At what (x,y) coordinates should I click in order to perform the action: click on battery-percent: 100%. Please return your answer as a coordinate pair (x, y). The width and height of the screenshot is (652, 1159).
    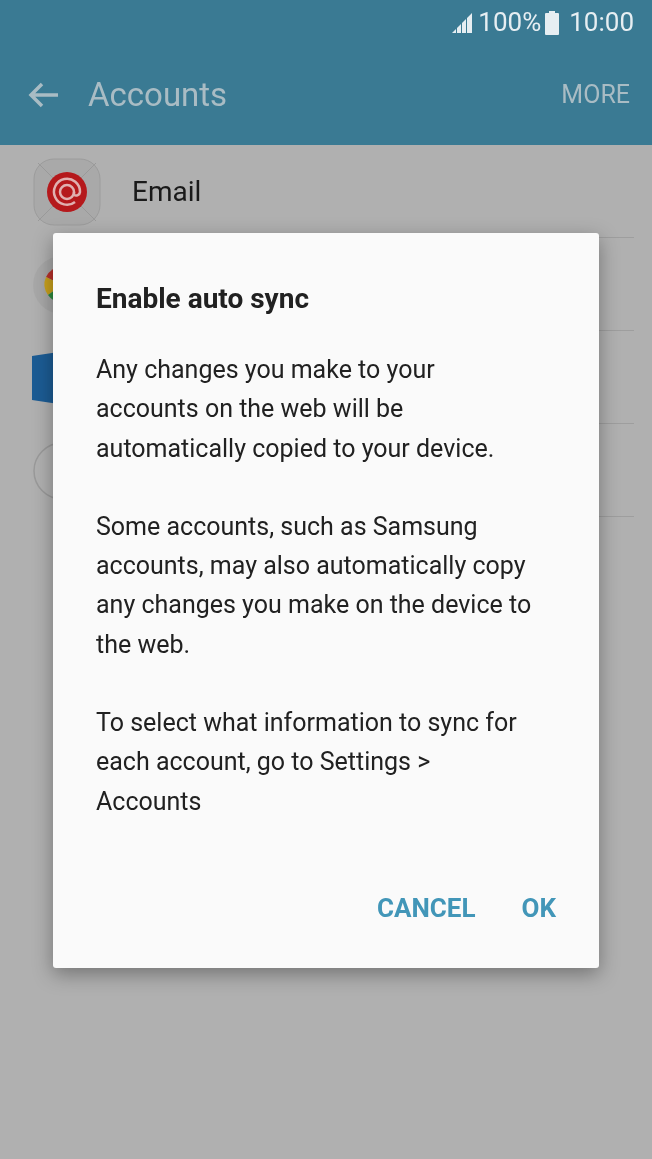
    Looking at the image, I should click on (510, 22).